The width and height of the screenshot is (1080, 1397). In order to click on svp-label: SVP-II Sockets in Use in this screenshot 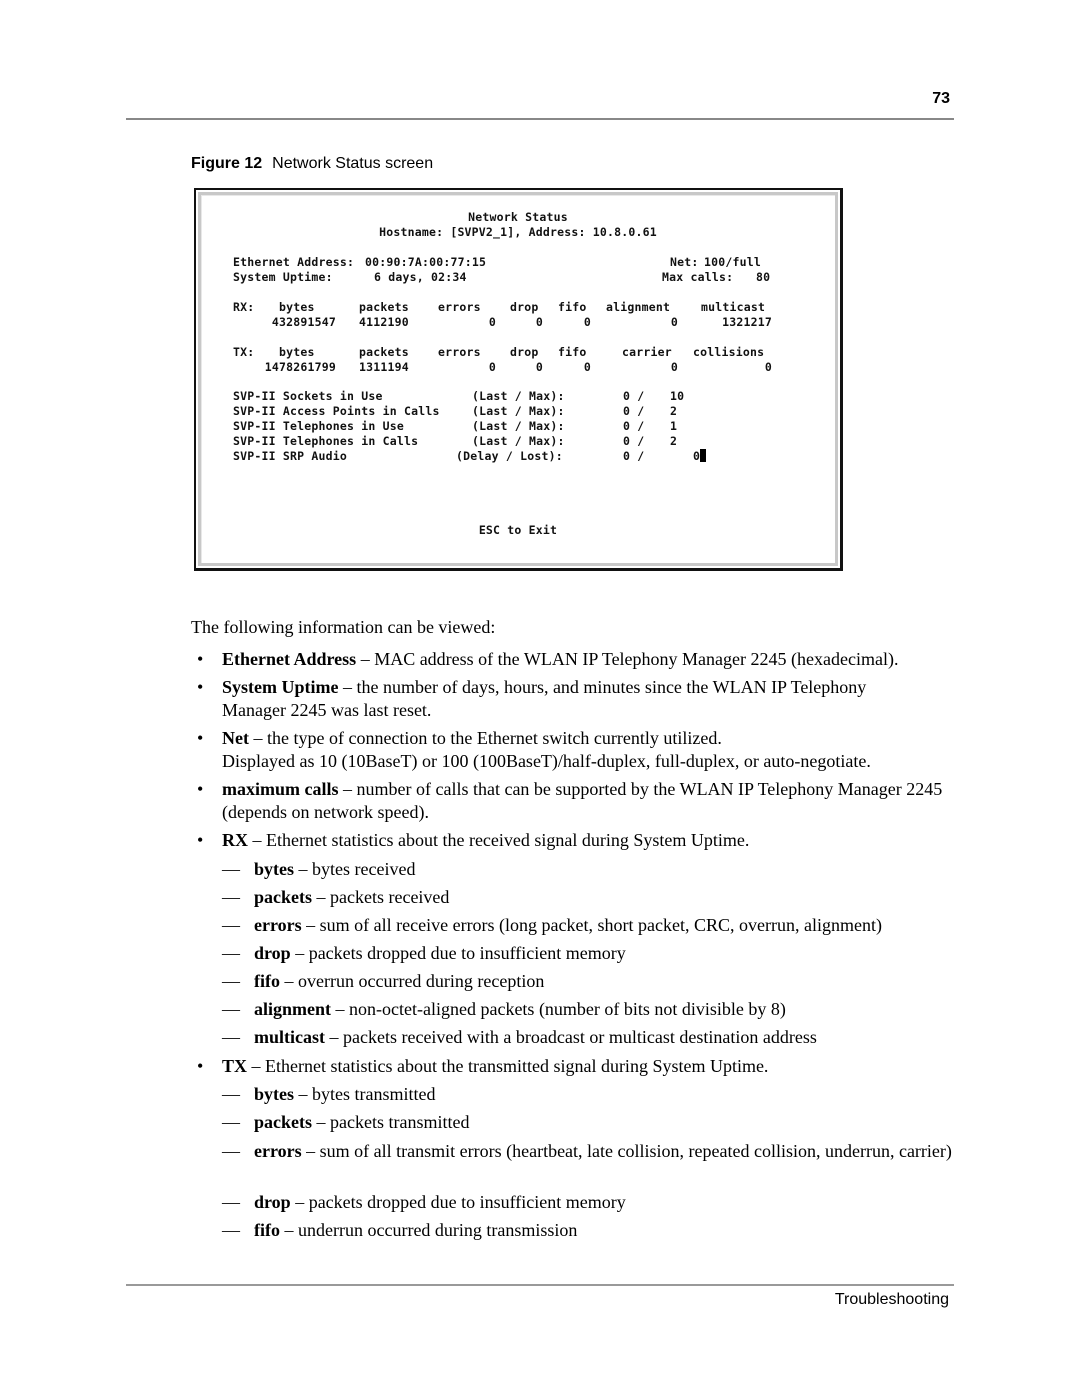, I will do `click(308, 396)`.